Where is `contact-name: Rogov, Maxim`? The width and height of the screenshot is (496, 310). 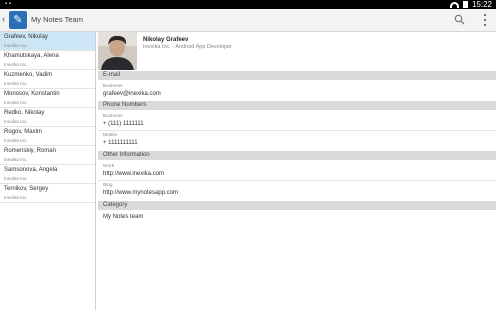 contact-name: Rogov, Maxim is located at coordinates (23, 132).